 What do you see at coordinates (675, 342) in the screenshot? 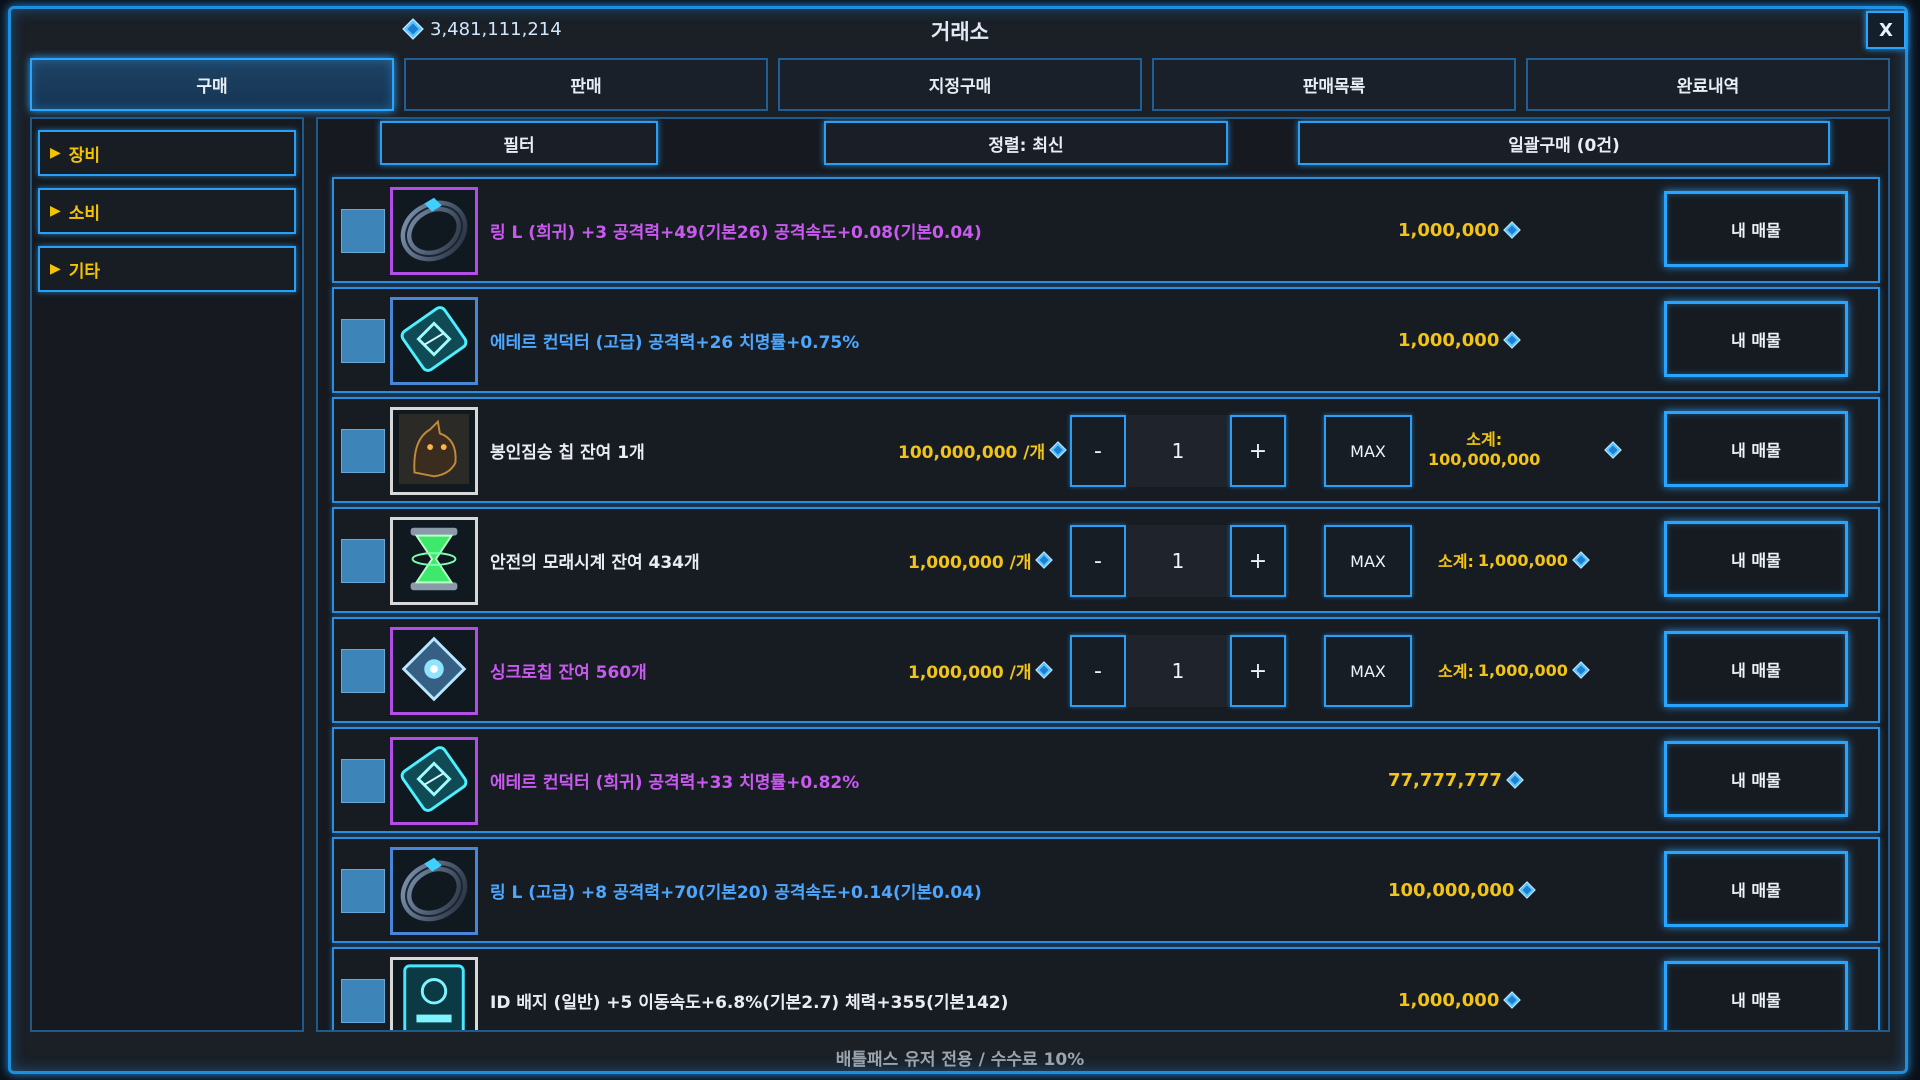
I see `item-name: 에테르 컨덕터 (고급) 공격력+26 치명률+0.75%` at bounding box center [675, 342].